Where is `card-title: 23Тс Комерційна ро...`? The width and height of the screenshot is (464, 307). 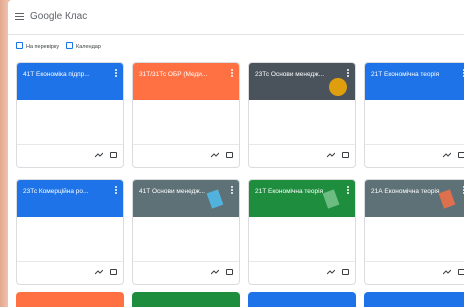
card-title: 23Тс Комерційна ро... is located at coordinates (67, 191).